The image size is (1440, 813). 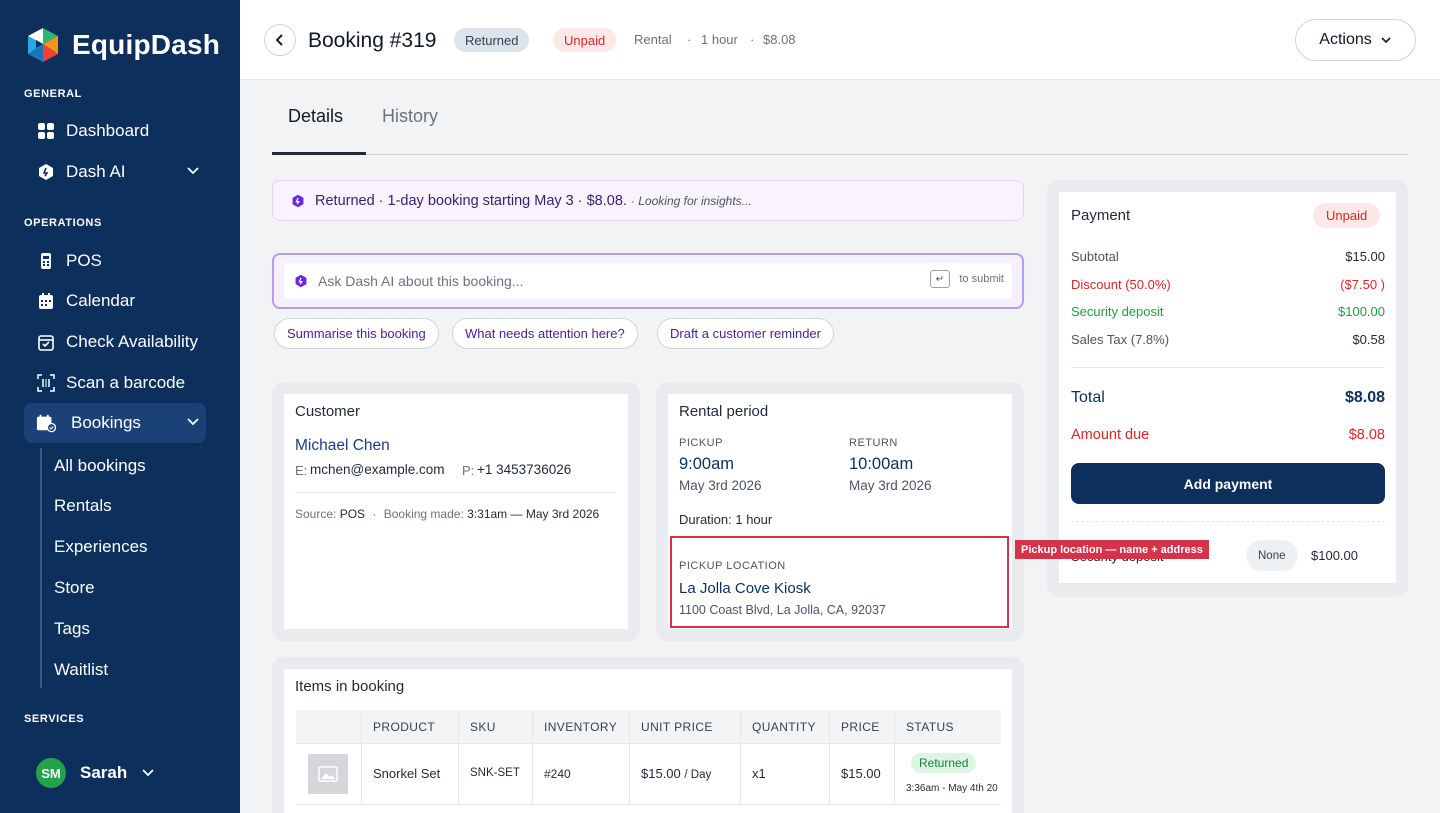 I want to click on sidebar-item-label: Bookings, so click(x=106, y=422).